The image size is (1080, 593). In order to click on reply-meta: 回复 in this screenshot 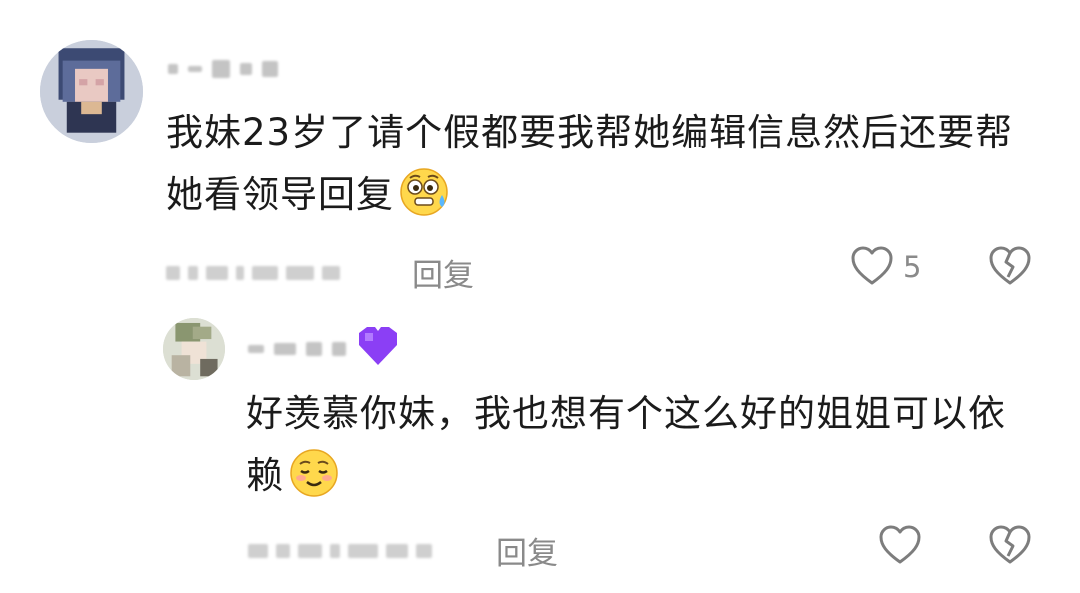, I will do `click(403, 550)`.